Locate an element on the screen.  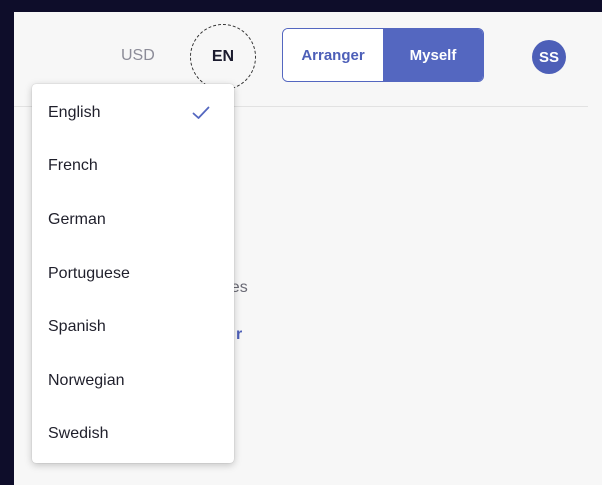
language-option-label: Norwegian is located at coordinates (86, 380).